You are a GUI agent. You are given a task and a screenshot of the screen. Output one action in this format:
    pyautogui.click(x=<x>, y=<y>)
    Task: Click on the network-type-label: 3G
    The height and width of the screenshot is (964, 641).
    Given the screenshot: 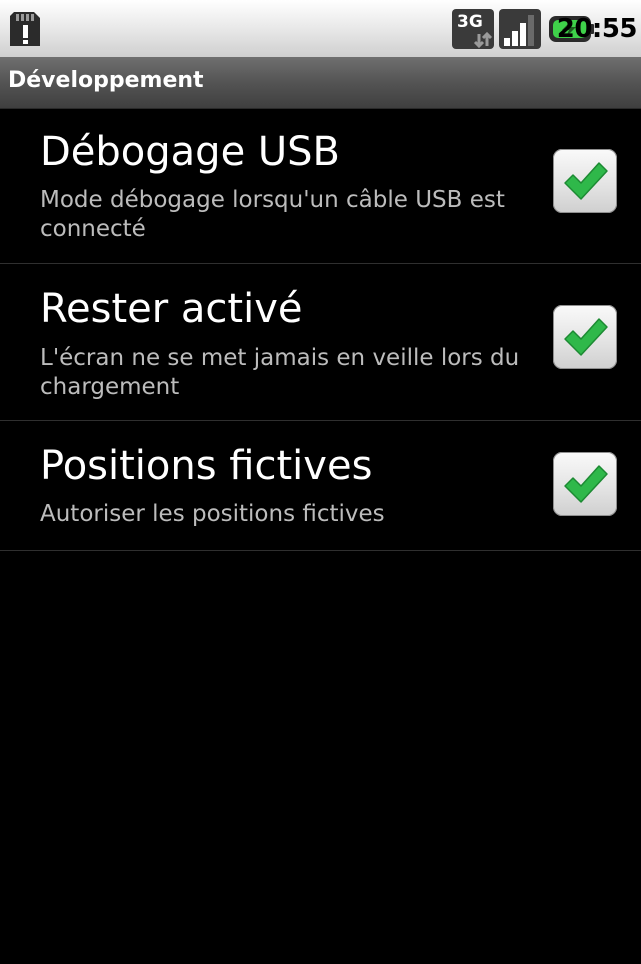 What is the action you would take?
    pyautogui.click(x=470, y=22)
    